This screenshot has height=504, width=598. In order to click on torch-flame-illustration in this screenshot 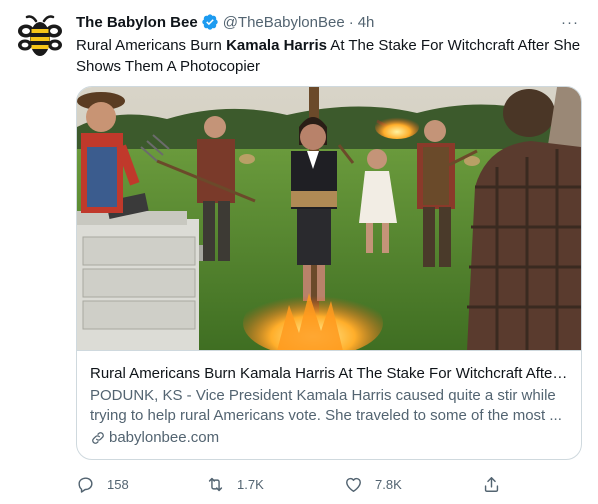, I will do `click(397, 127)`.